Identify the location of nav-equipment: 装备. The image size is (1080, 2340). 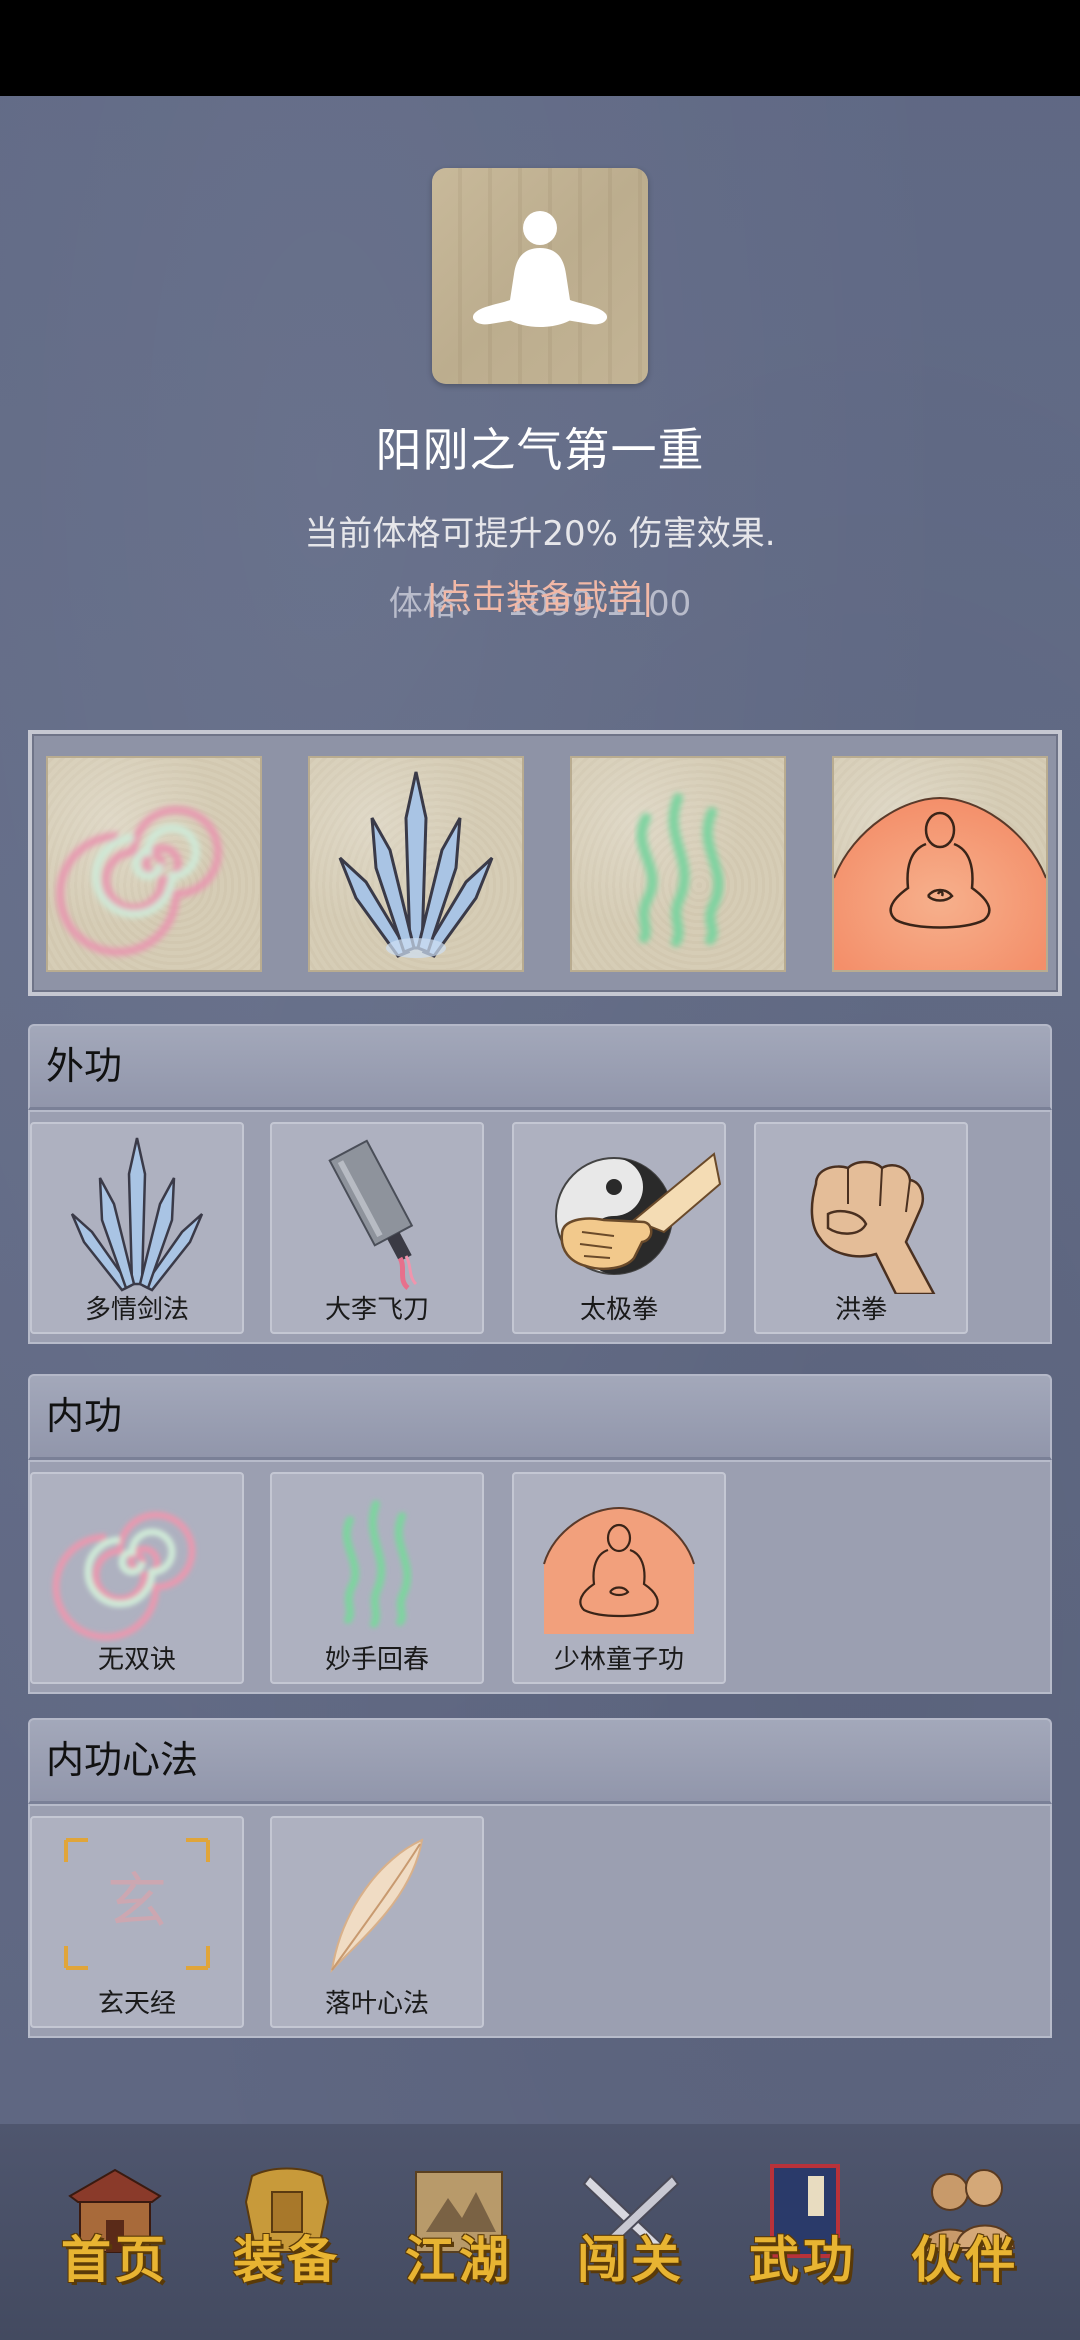
(287, 2232).